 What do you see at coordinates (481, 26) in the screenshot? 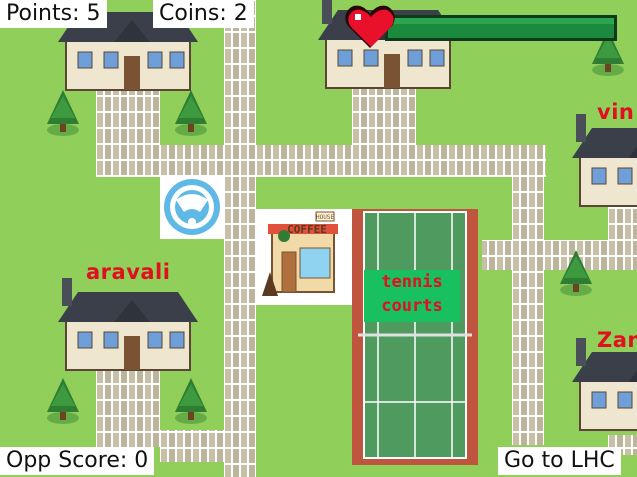
I see `health-bar` at bounding box center [481, 26].